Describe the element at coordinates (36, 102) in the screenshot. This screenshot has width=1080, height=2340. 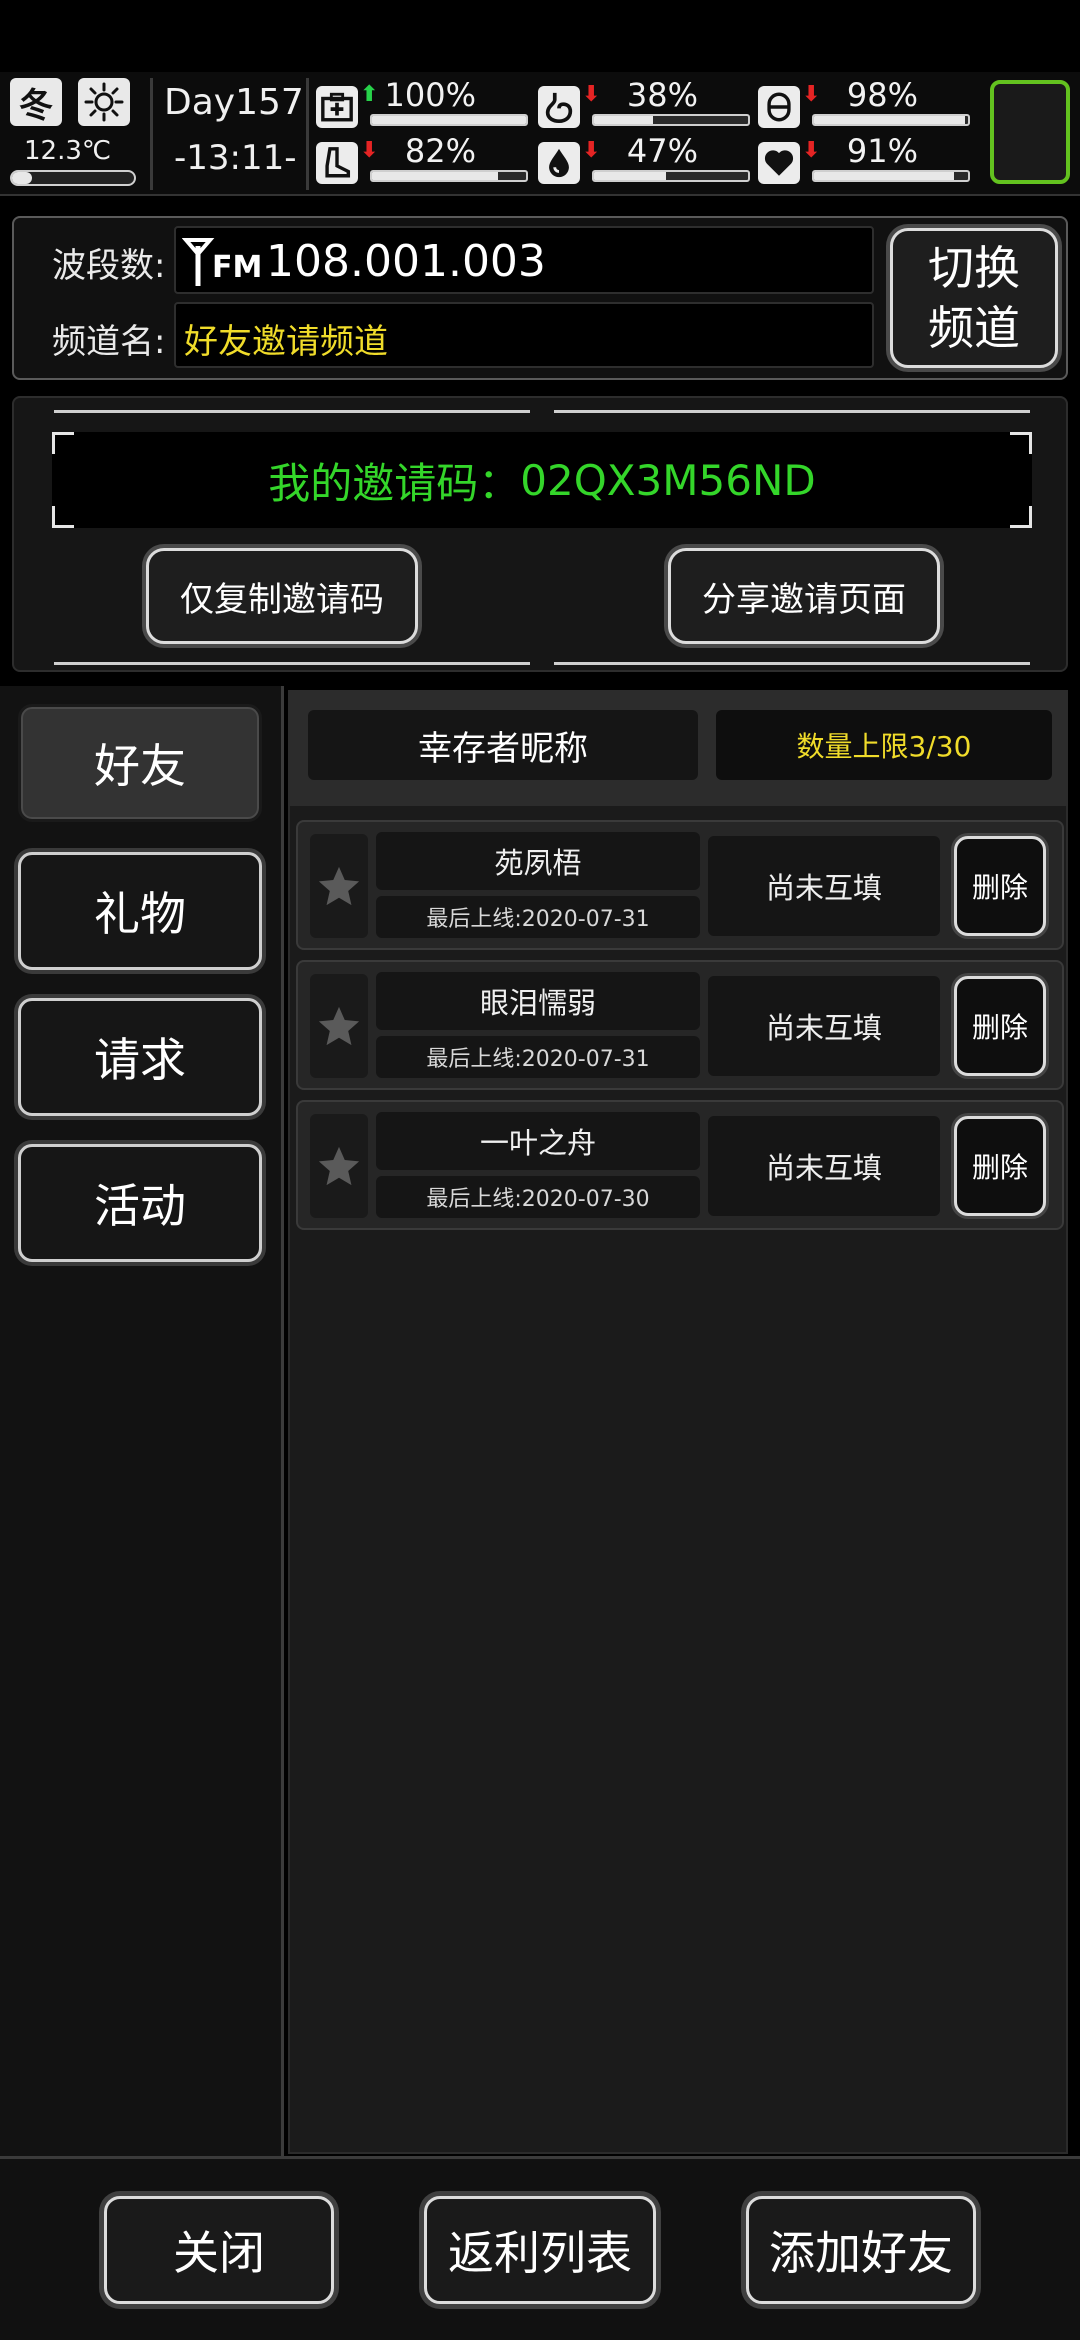
I see `season-badge: 冬` at that location.